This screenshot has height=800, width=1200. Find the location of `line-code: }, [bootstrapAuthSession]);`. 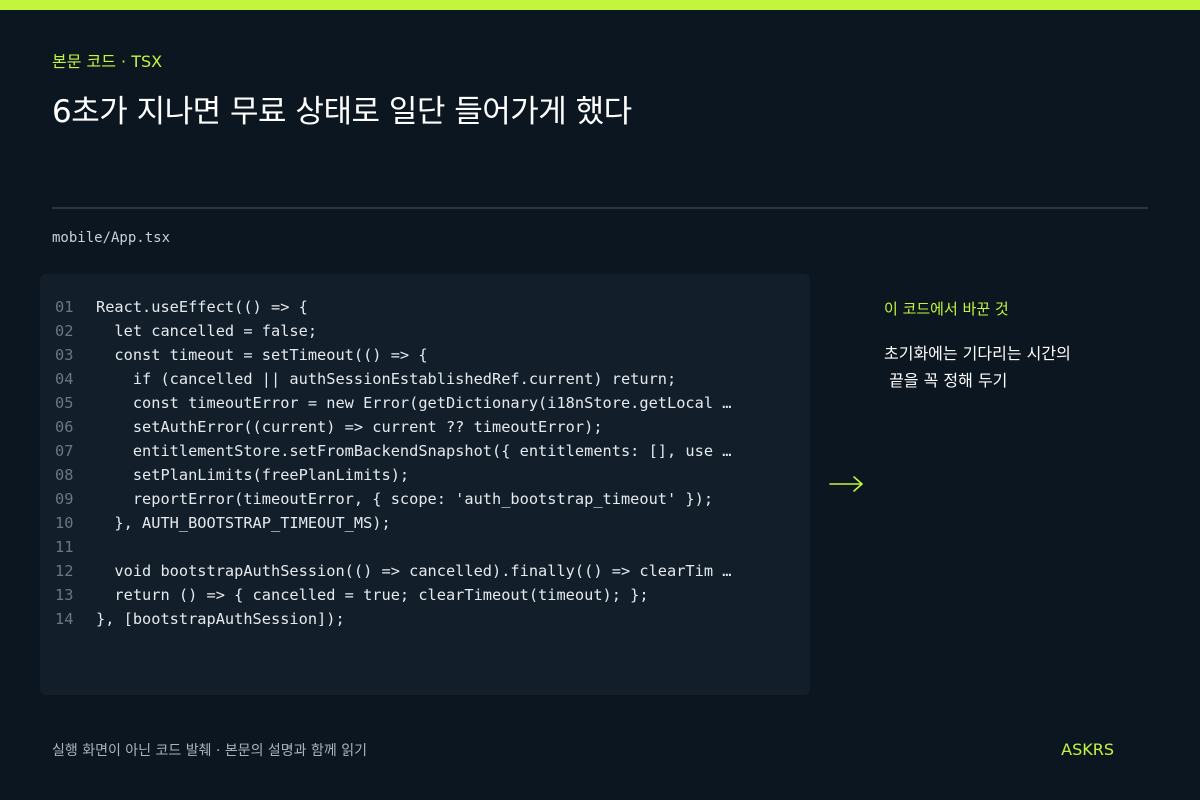

line-code: }, [bootstrapAuthSession]); is located at coordinates (220, 619).